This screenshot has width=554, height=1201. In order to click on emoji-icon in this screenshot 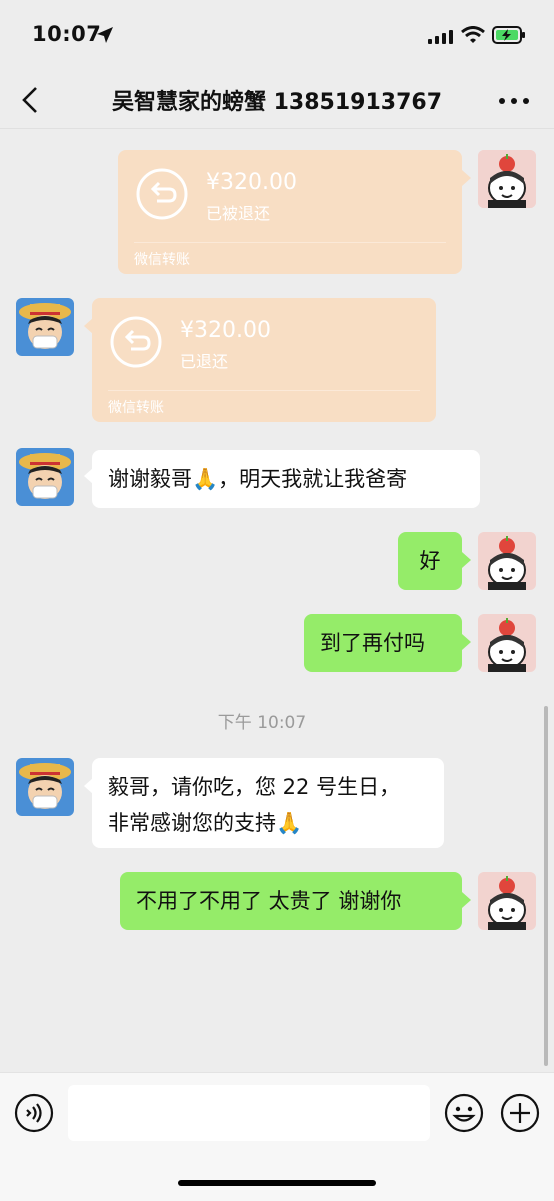, I will do `click(464, 1113)`.